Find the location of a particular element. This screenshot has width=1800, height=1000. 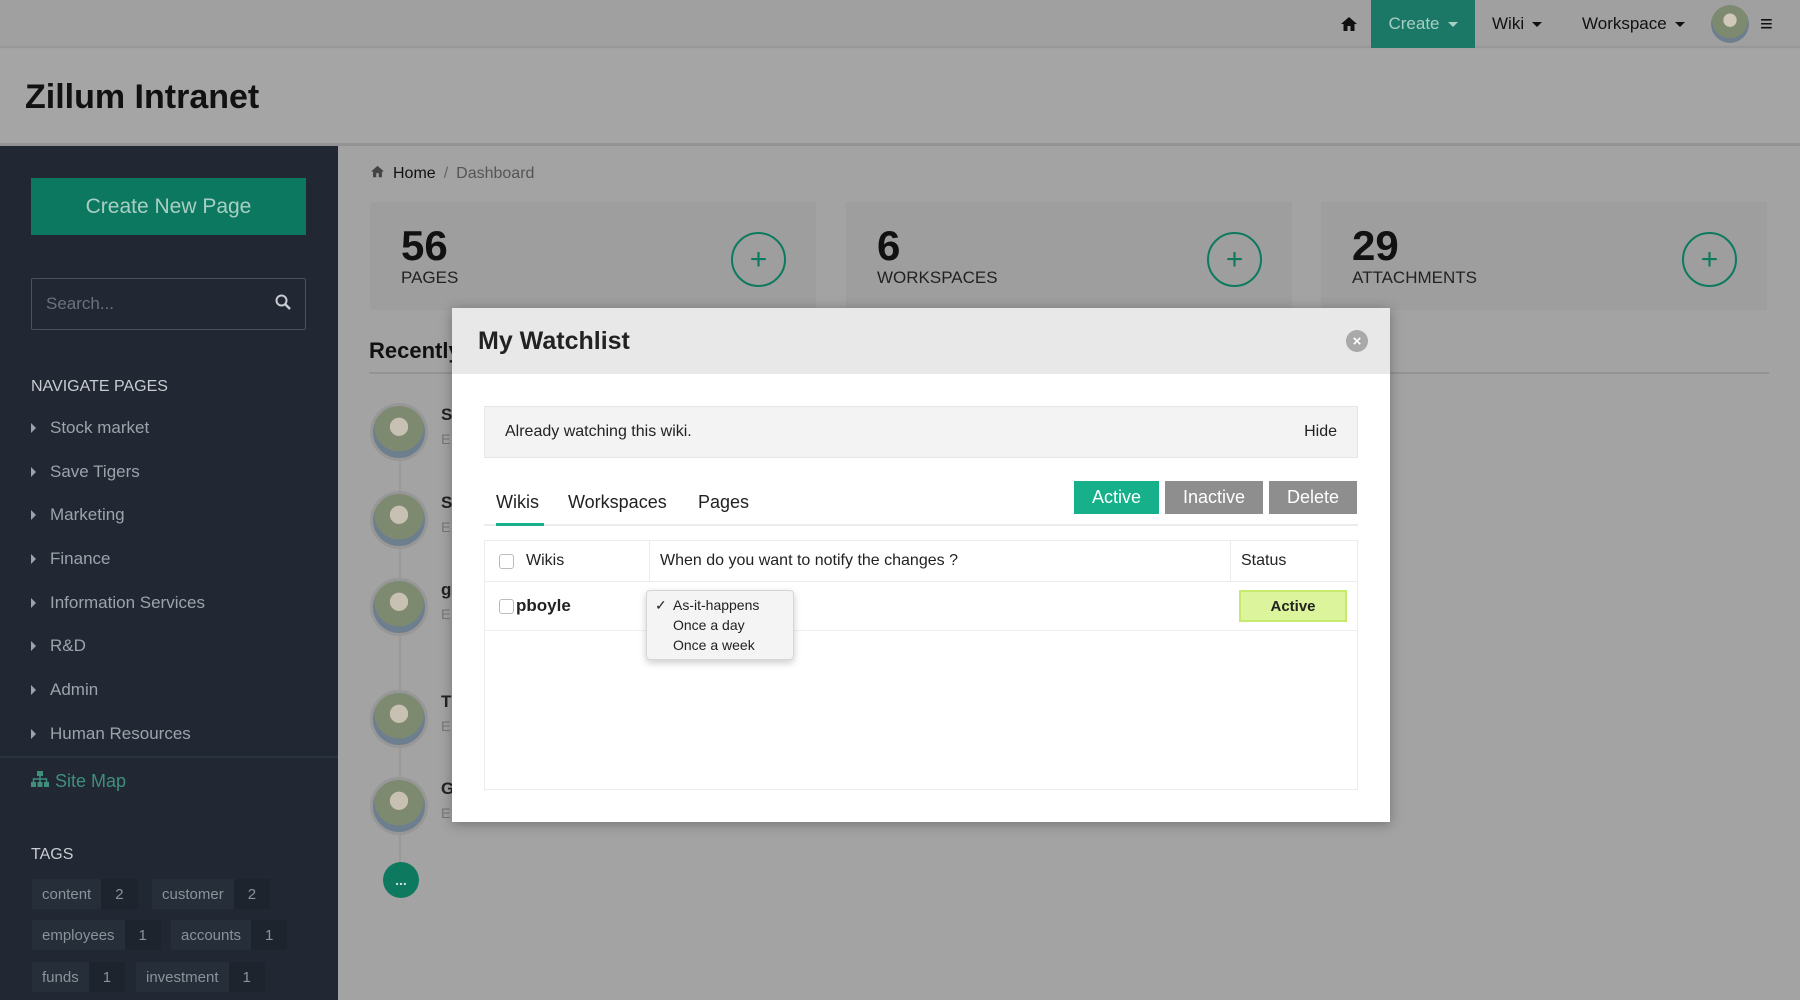

navigate-pages-heading: NAVIGATE PAGES is located at coordinates (99, 386).